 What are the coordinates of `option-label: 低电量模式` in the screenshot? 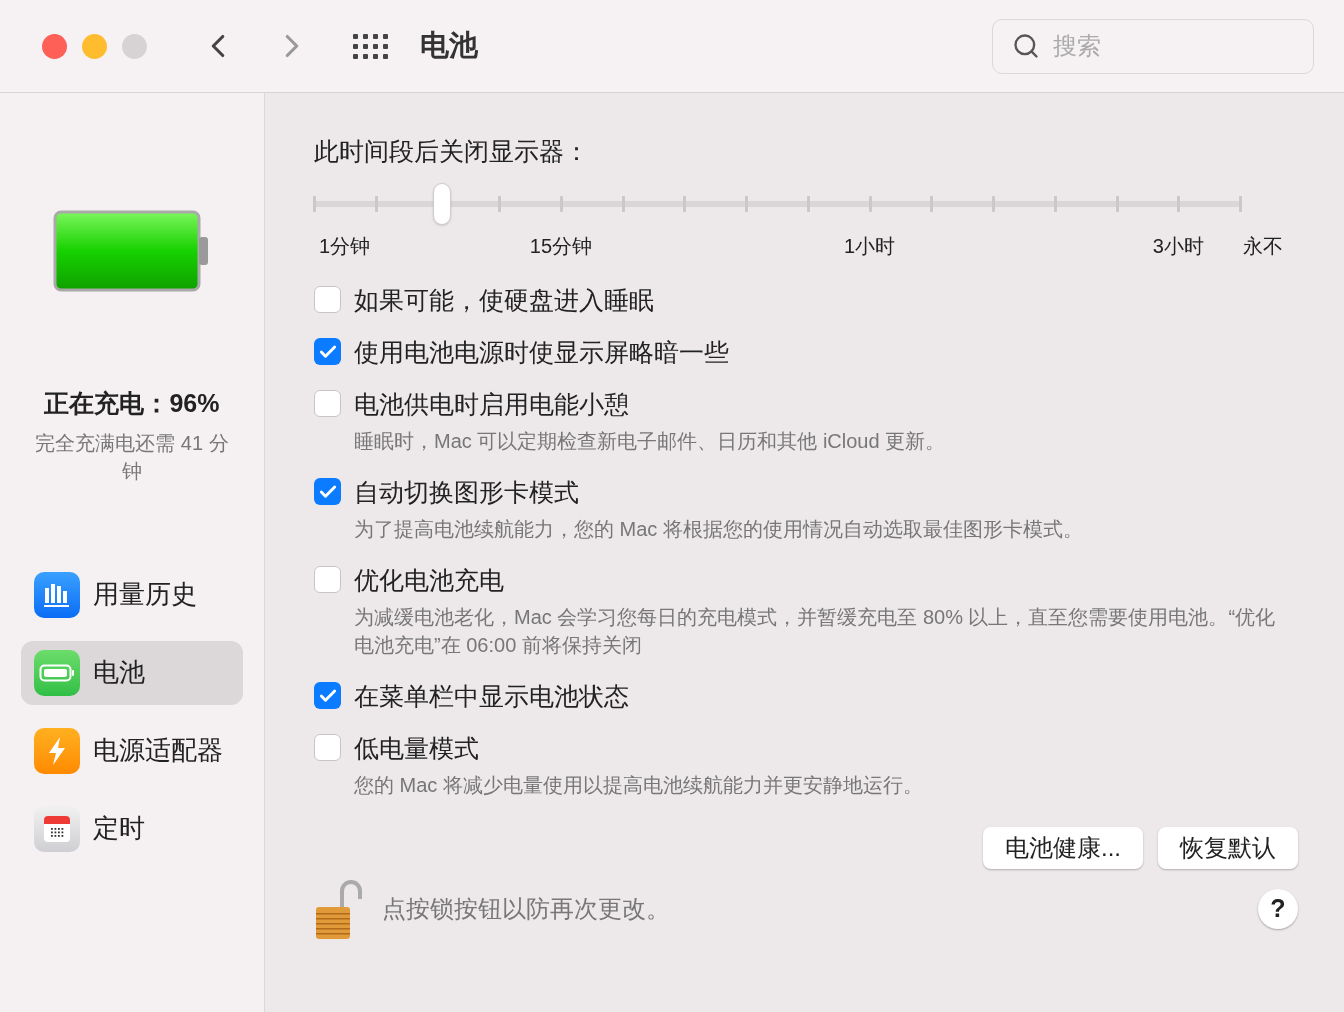 It's located at (416, 747).